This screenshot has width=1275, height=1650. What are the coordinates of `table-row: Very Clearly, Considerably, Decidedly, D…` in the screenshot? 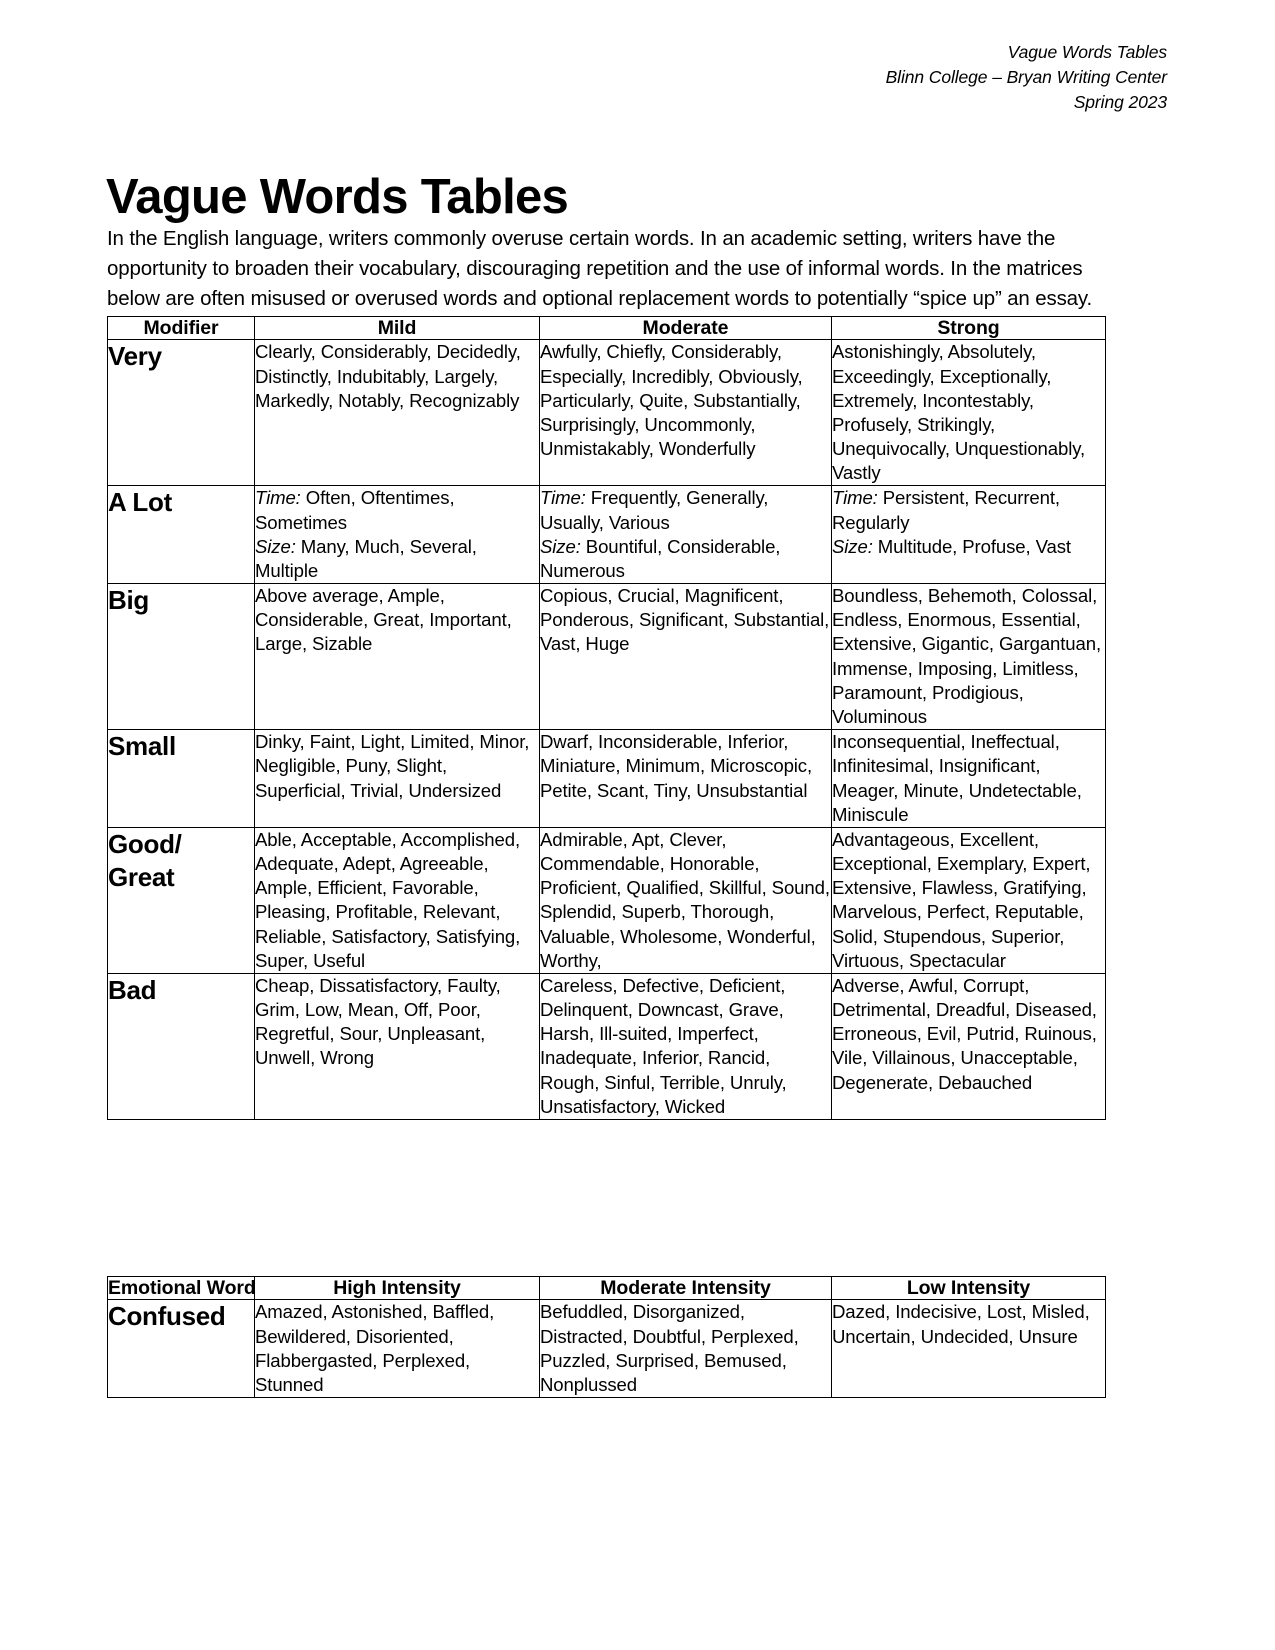 It's located at (606, 413).